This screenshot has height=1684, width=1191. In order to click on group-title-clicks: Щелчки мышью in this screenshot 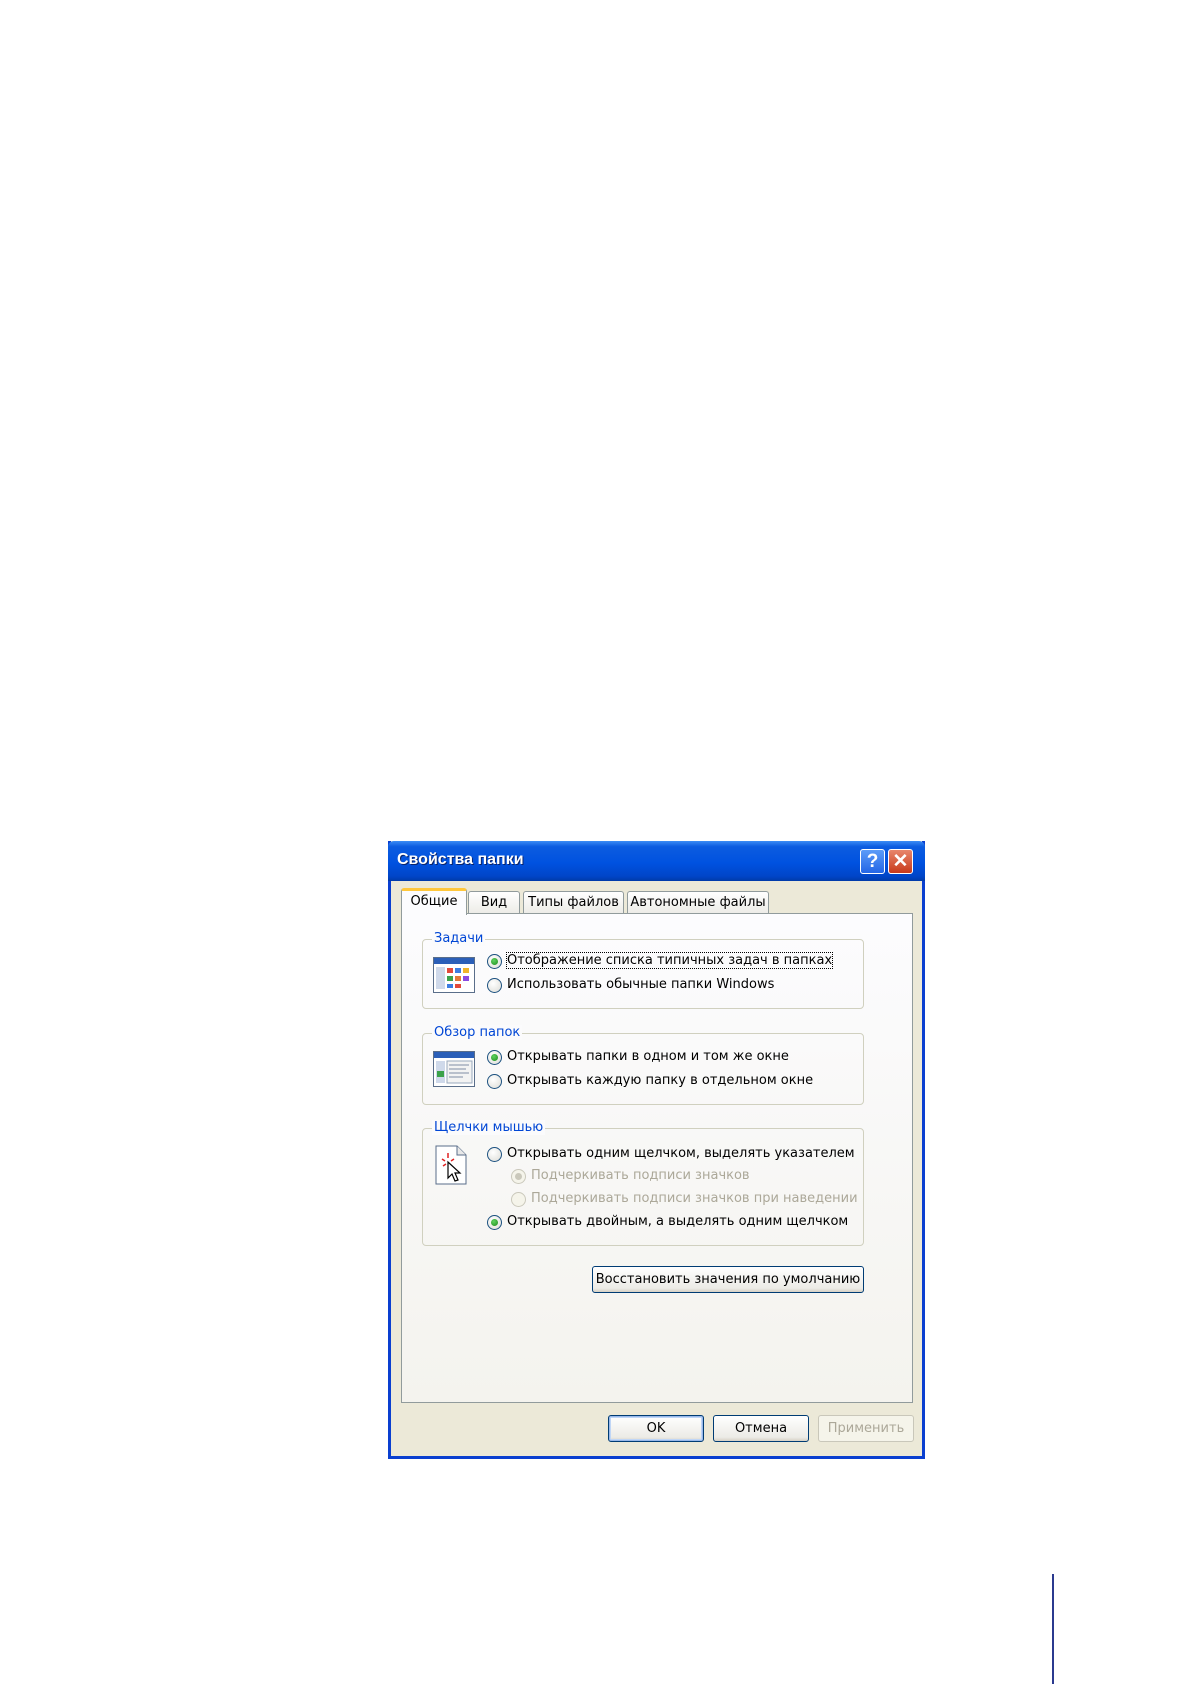, I will do `click(489, 1127)`.